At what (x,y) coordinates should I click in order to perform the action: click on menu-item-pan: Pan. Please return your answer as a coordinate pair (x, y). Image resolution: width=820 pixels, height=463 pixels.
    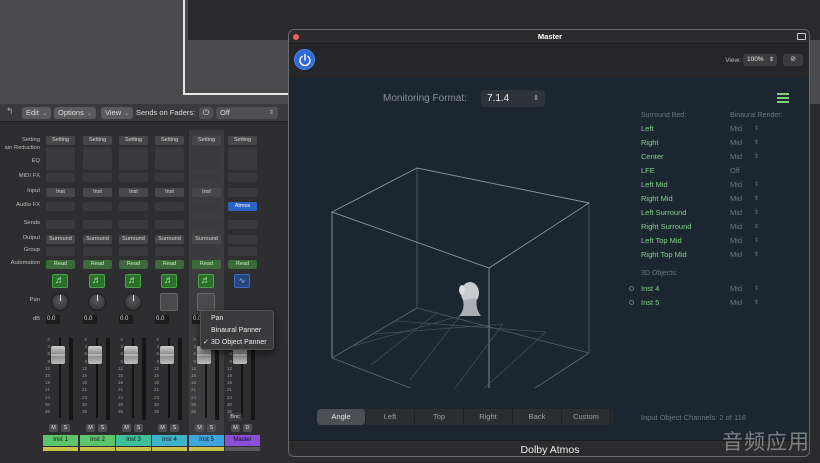
    Looking at the image, I should click on (217, 318).